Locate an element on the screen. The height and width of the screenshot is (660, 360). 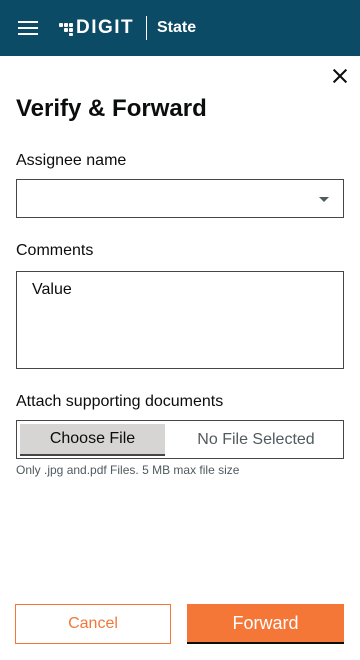
comments-textarea: Value is located at coordinates (180, 320).